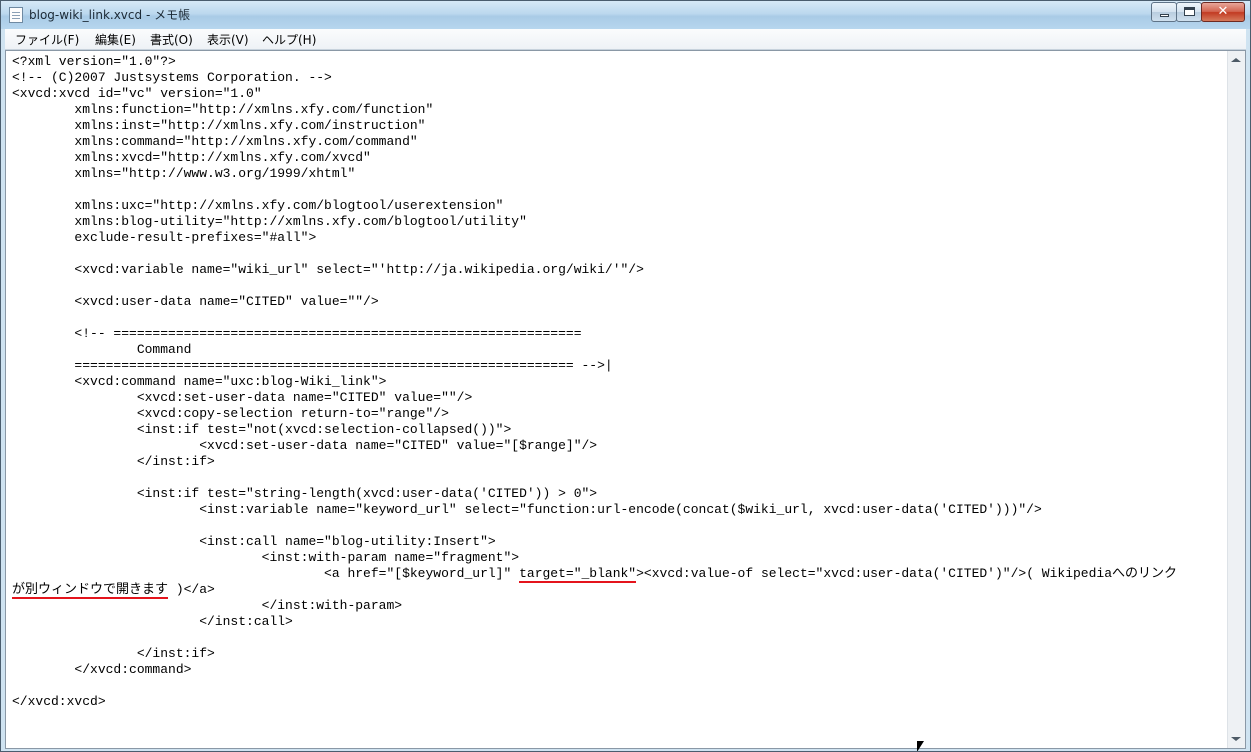 This screenshot has height=752, width=1251. I want to click on code-line: <inst:with-param name="fragment">, so click(266, 557).